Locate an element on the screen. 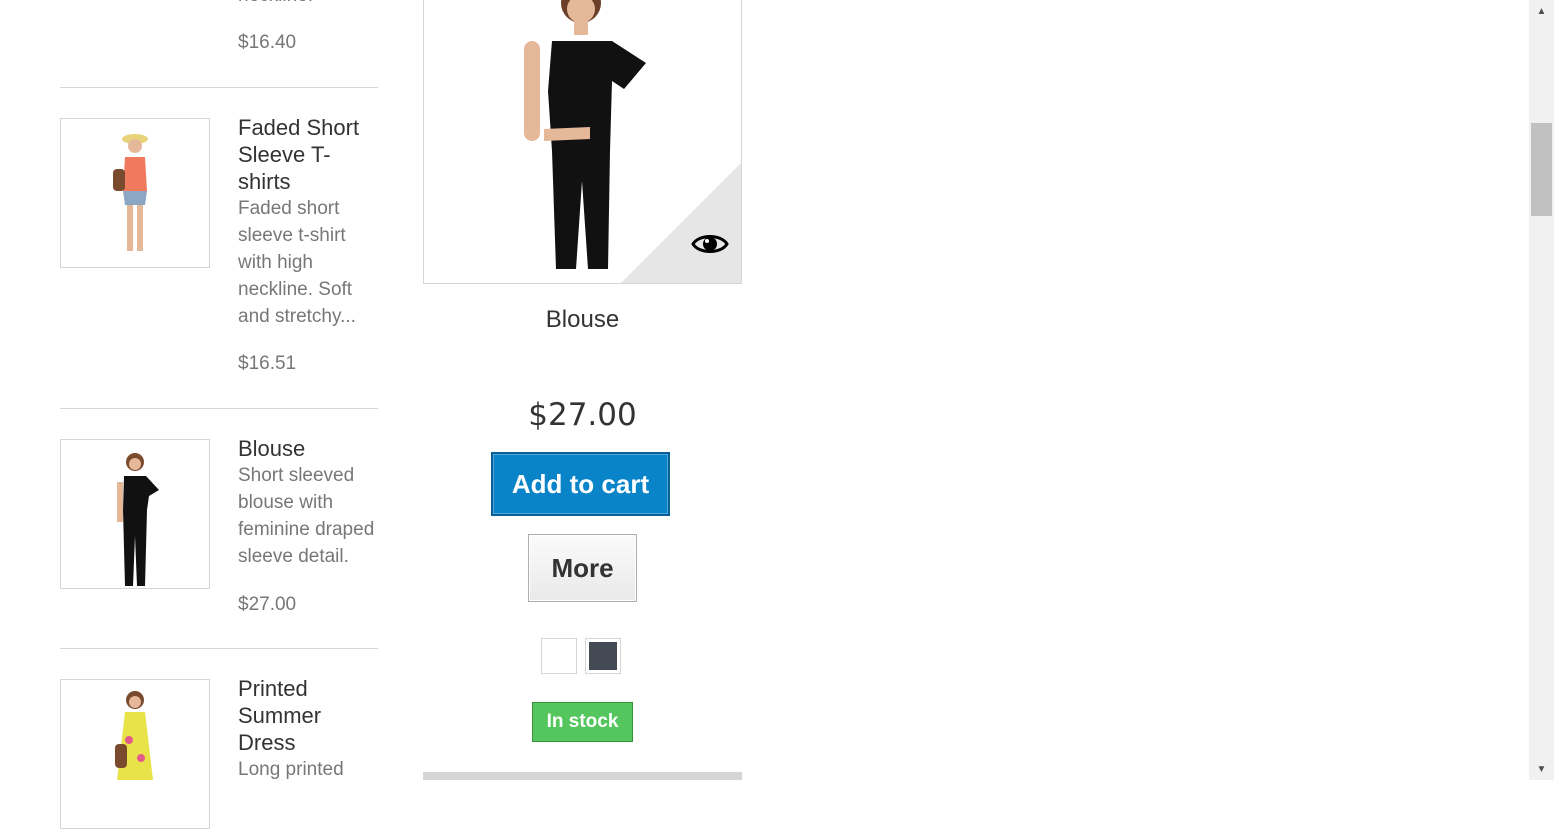 This screenshot has width=1554, height=829. color-swatch-white is located at coordinates (559, 656).